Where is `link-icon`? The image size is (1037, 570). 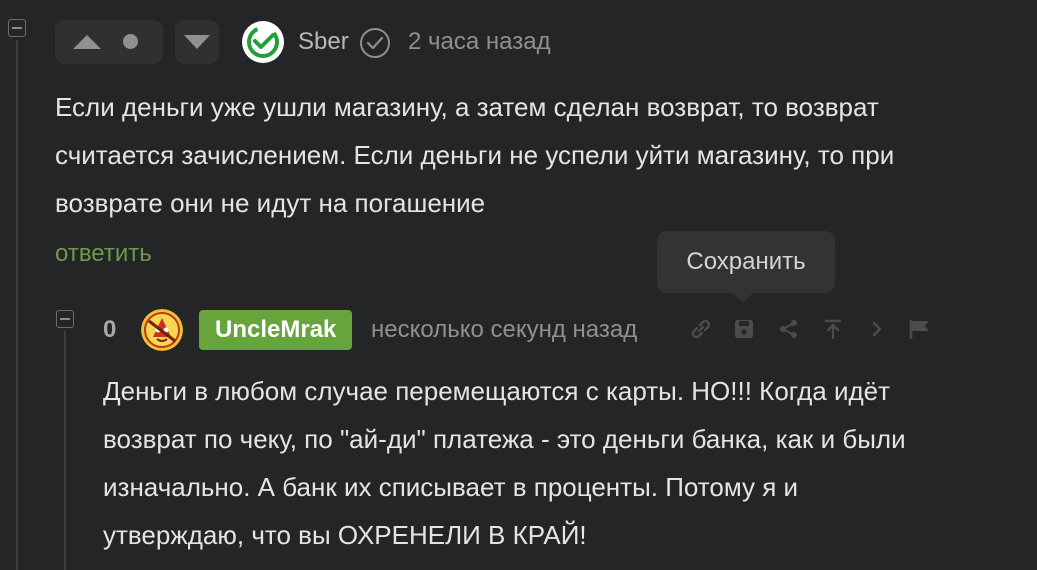 link-icon is located at coordinates (701, 331).